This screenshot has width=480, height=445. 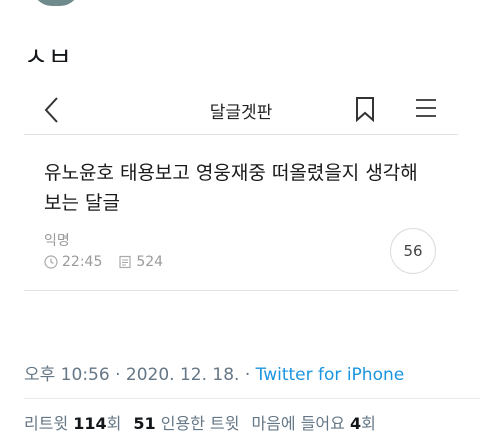 I want to click on post-author: 익명, so click(x=57, y=241).